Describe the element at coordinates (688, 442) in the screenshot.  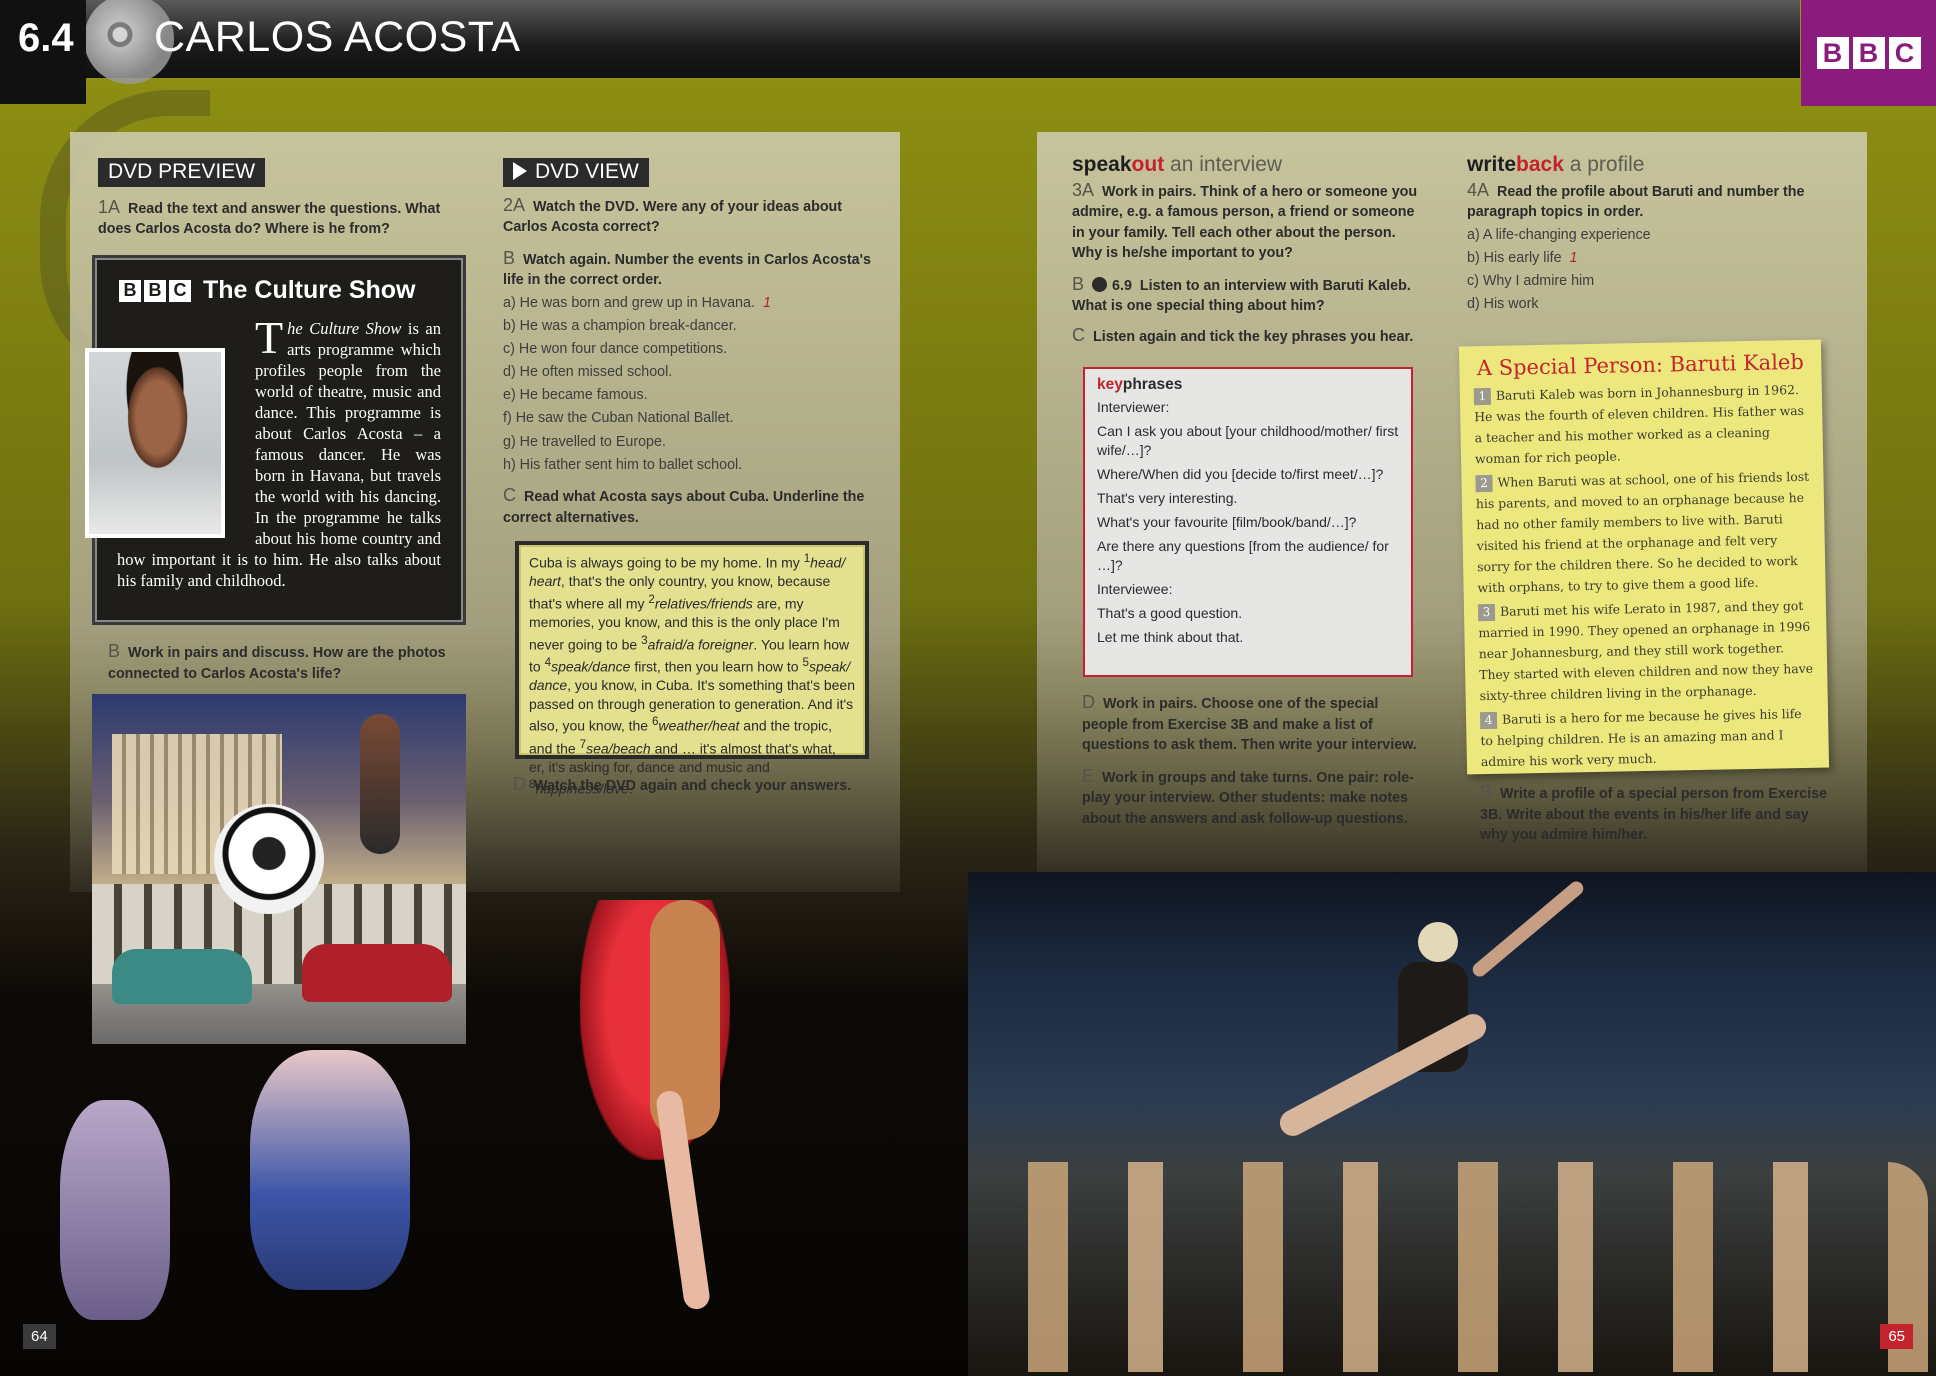
I see `list-item: g) He travelled to Europe.` at that location.